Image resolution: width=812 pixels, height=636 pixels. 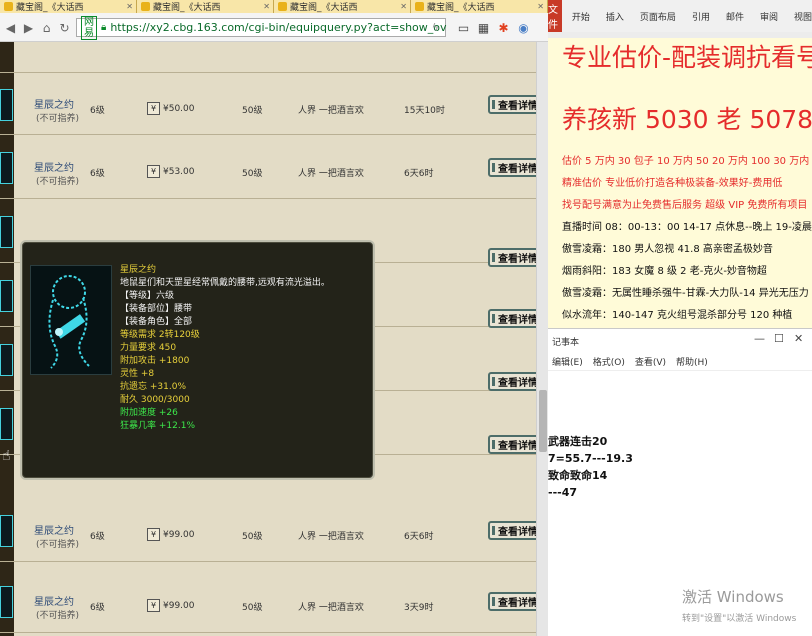 I want to click on tab-references: 引用, so click(x=701, y=16).